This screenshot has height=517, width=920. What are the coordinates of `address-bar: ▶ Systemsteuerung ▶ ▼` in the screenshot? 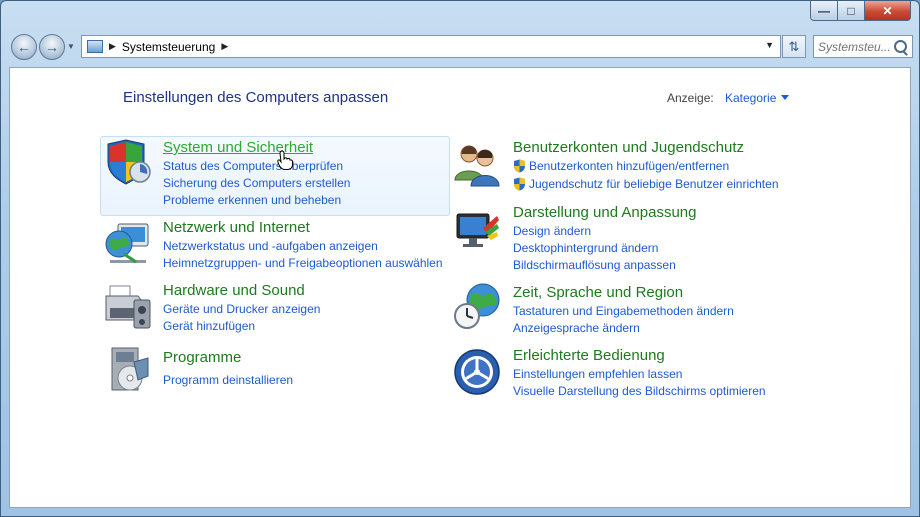 It's located at (431, 46).